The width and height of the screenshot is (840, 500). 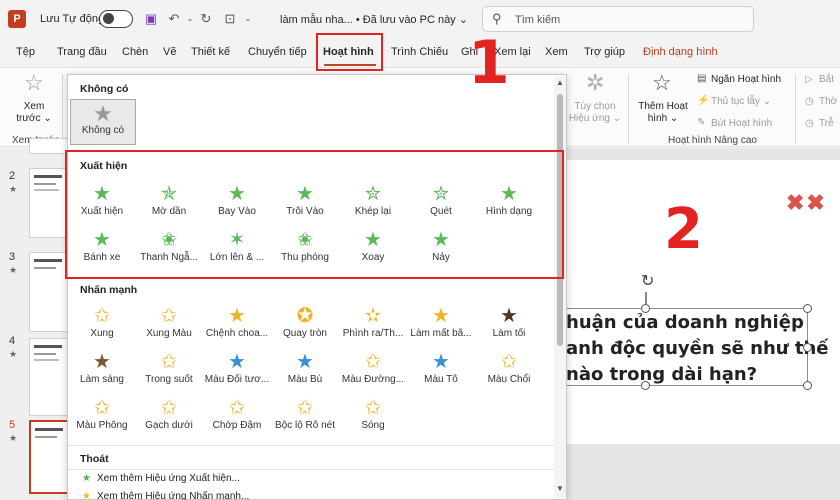 I want to click on tab-help: Trợ giúp, so click(x=604, y=52).